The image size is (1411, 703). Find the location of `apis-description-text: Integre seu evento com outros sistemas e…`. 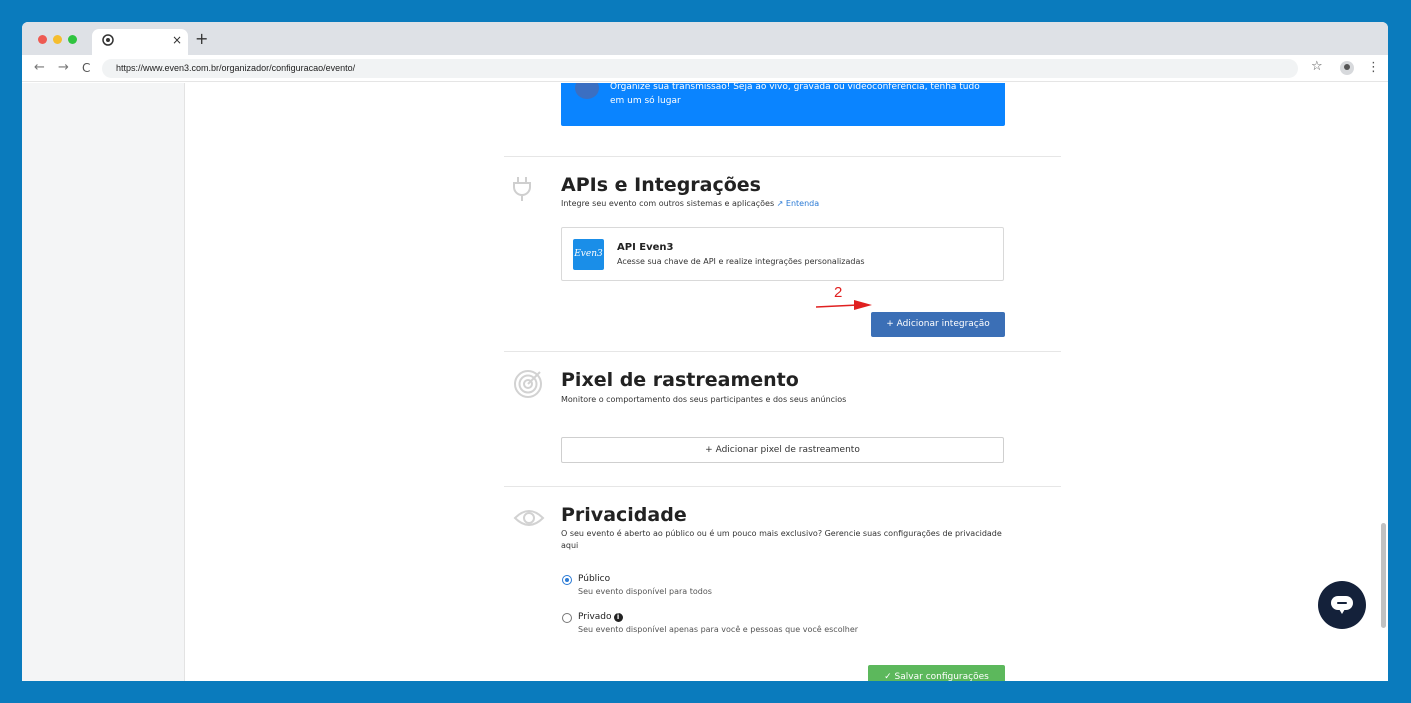

apis-description-text: Integre seu evento com outros sistemas e… is located at coordinates (668, 203).